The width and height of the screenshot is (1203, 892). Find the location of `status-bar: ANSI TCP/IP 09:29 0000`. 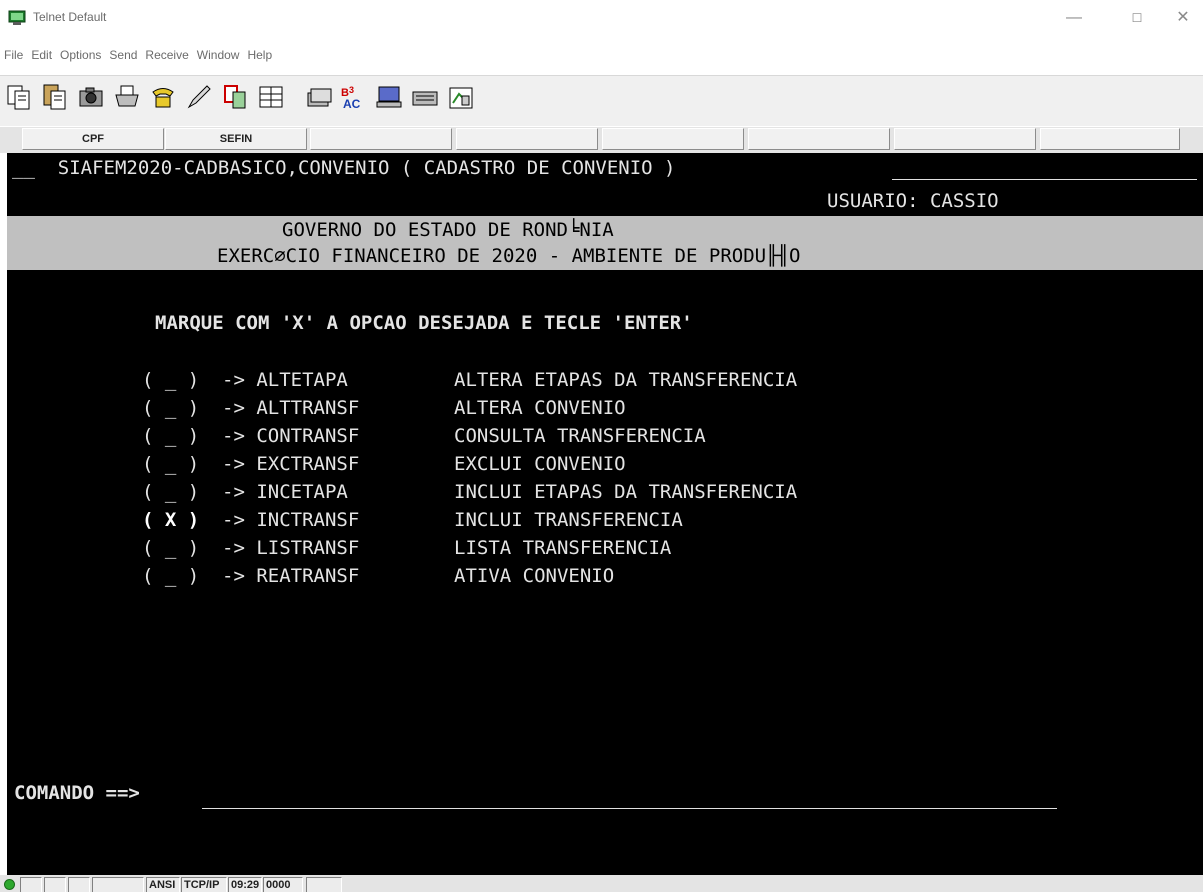

status-bar: ANSI TCP/IP 09:29 0000 is located at coordinates (601, 883).